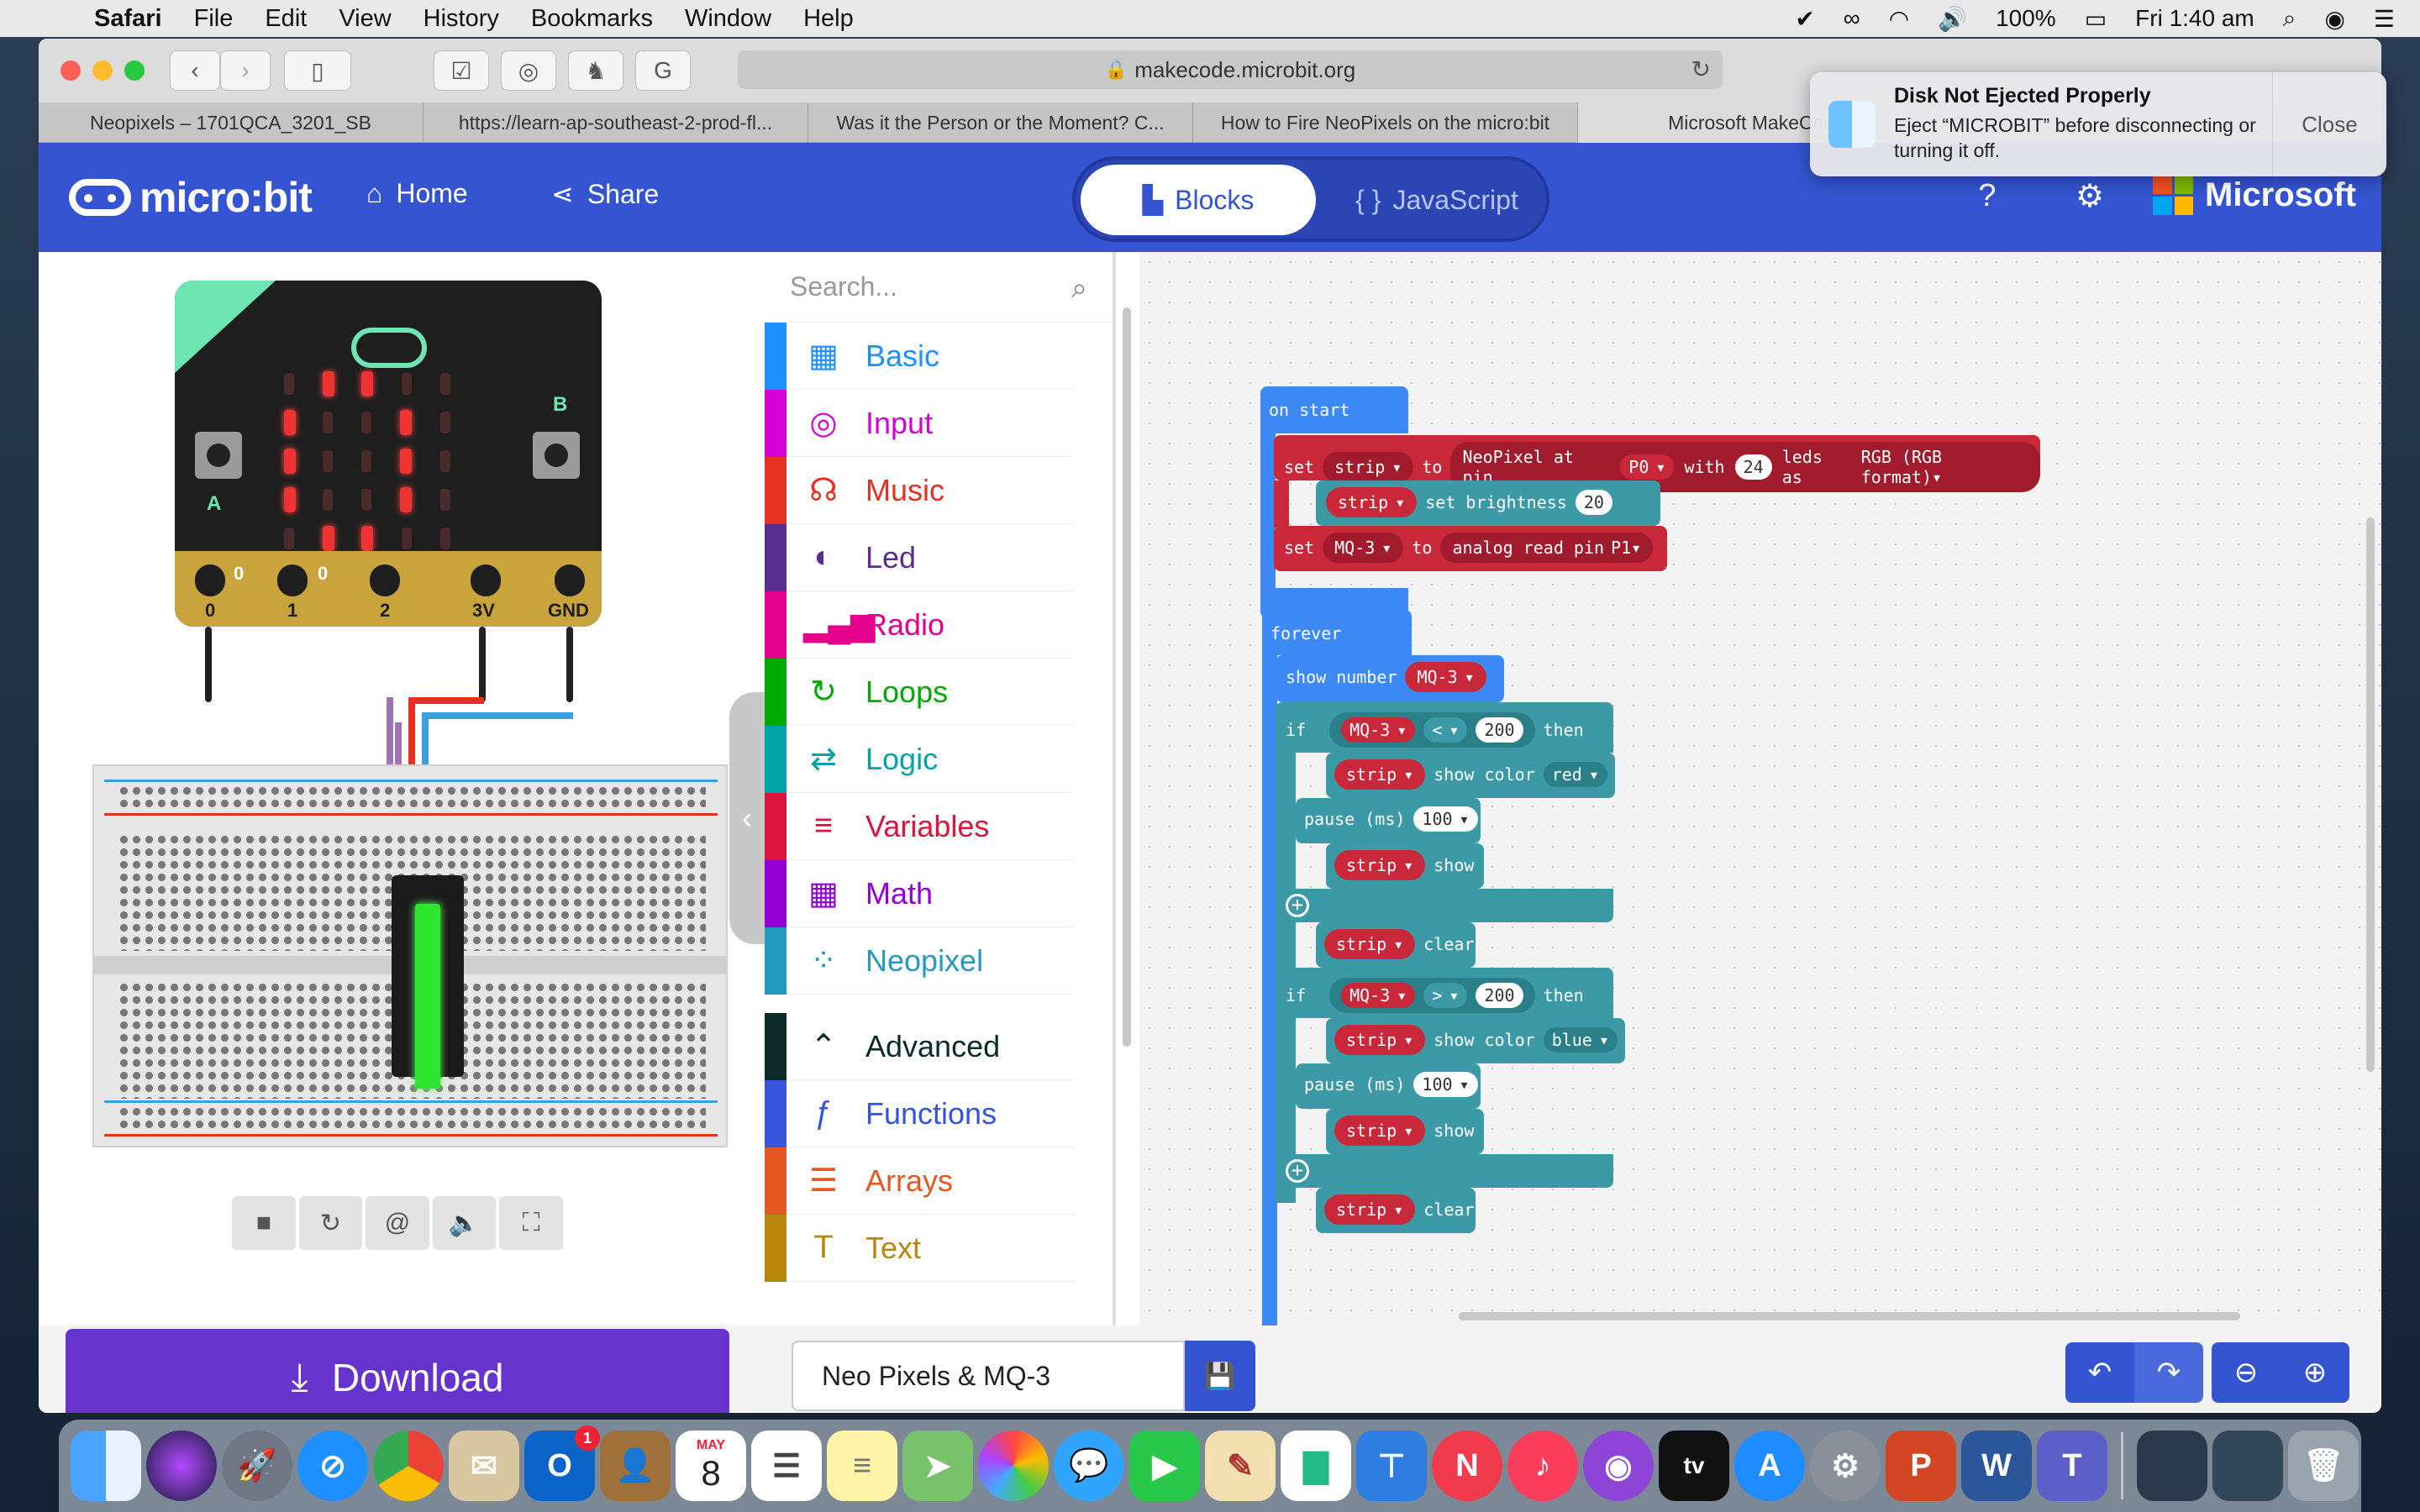  Describe the element at coordinates (920, 557) in the screenshot. I see `category-led: ◐ Led` at that location.